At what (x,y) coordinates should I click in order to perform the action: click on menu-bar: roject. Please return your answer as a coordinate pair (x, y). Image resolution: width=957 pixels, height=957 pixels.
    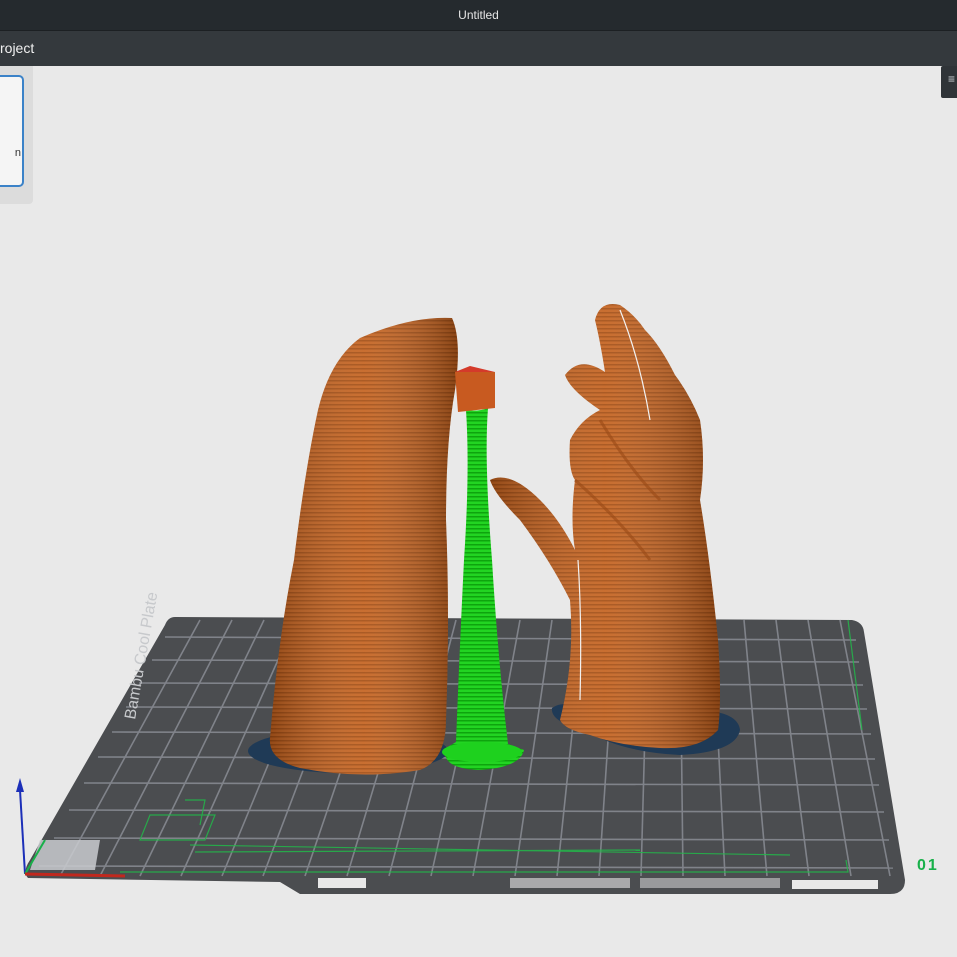
    Looking at the image, I should click on (478, 48).